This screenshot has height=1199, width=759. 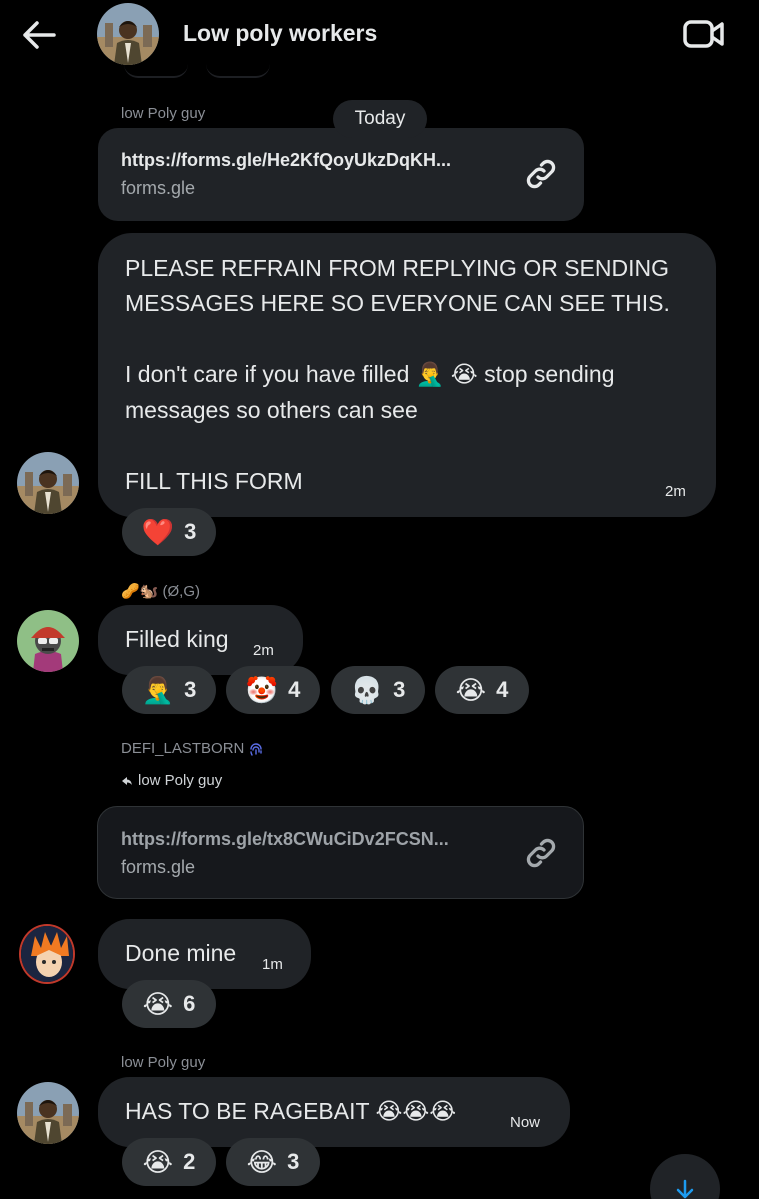 What do you see at coordinates (525, 1122) in the screenshot?
I see `message-timestamp: Now` at bounding box center [525, 1122].